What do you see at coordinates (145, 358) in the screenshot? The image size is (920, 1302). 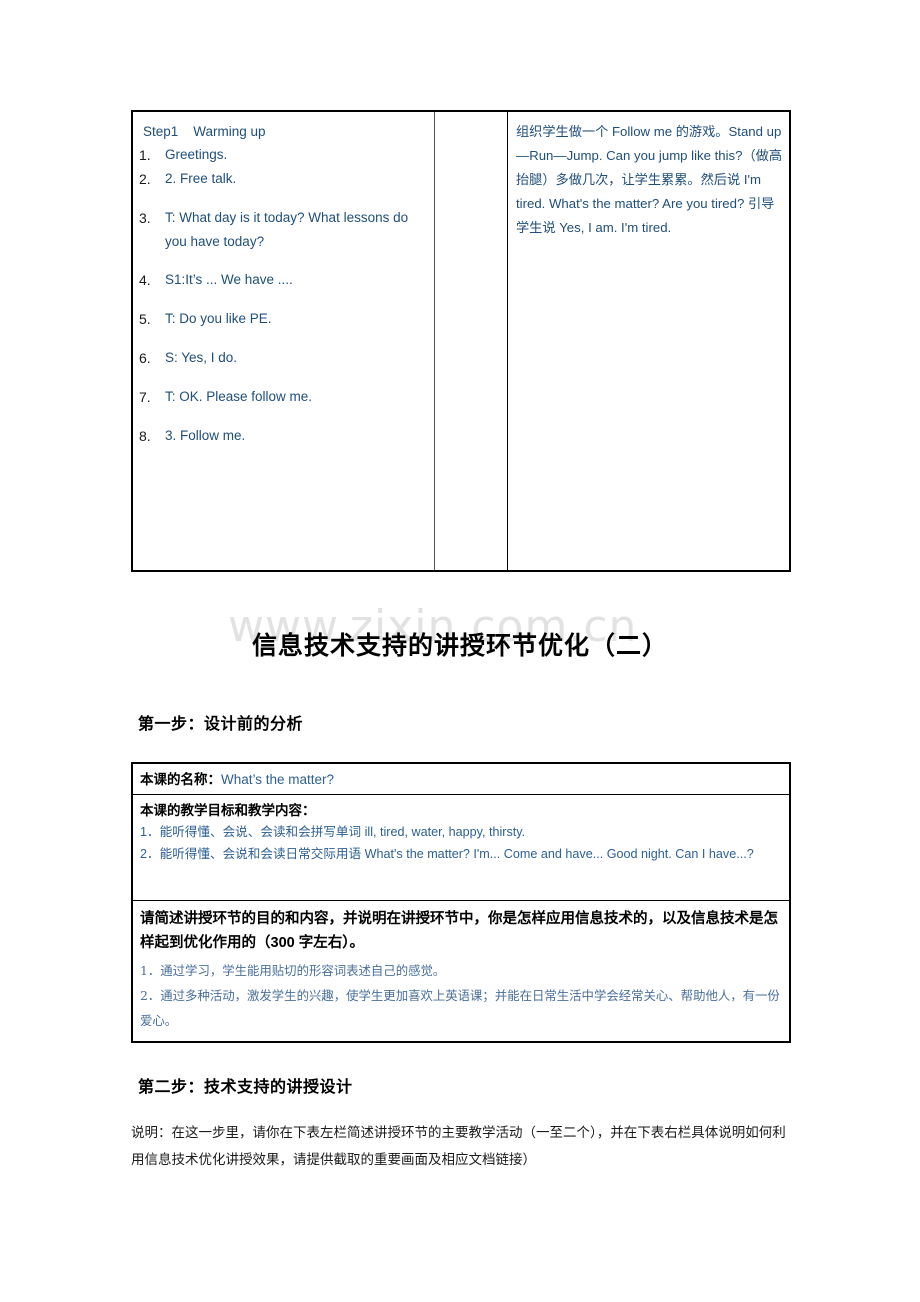 I see `list-item-number: 6.` at bounding box center [145, 358].